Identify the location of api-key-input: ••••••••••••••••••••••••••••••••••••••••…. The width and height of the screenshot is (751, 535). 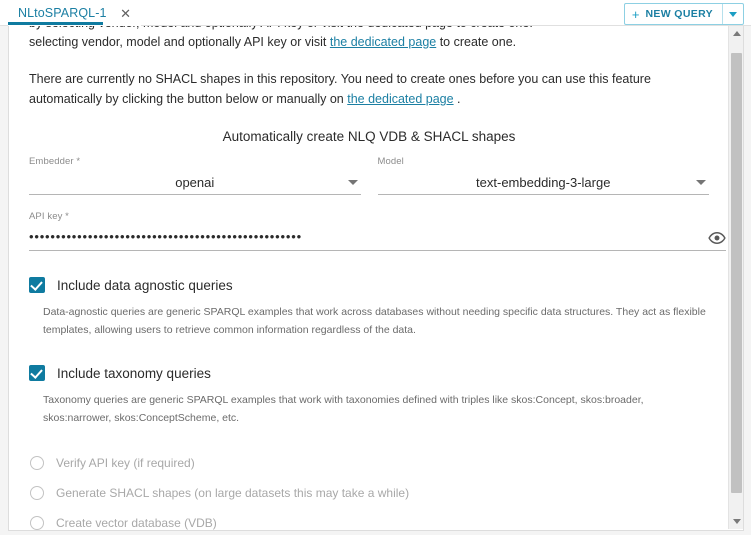
(377, 238).